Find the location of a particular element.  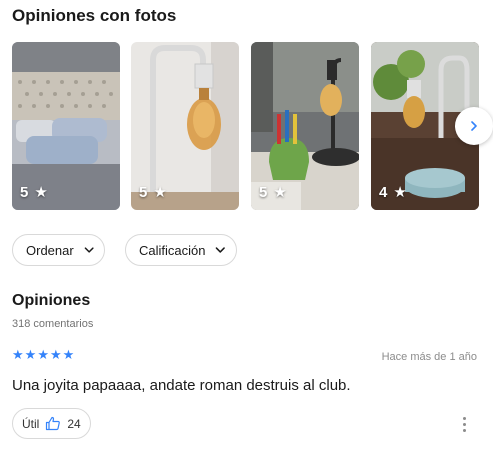

rating-filter-dropdown: Calificación is located at coordinates (181, 250).